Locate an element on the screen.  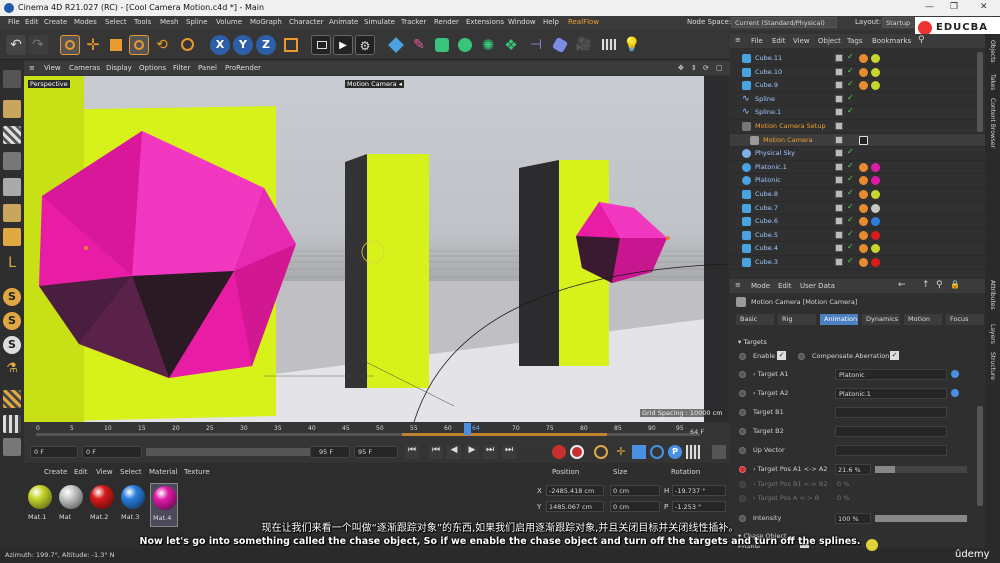
menu-create: Create is located at coordinates (55, 22).